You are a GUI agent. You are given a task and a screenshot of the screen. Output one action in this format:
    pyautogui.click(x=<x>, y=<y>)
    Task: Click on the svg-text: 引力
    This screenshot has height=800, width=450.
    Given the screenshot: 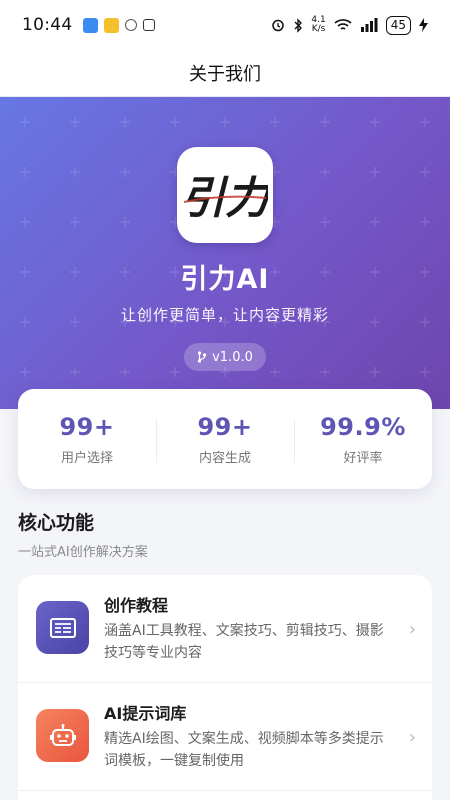 What is the action you would take?
    pyautogui.click(x=225, y=198)
    